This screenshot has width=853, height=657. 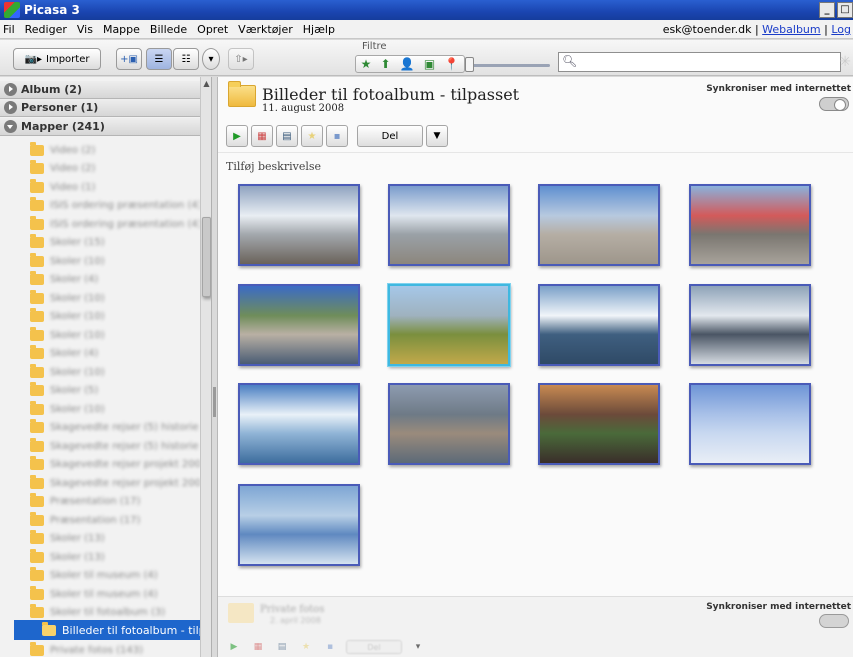 I want to click on folder-item: Private fotos (143), so click(x=100, y=648).